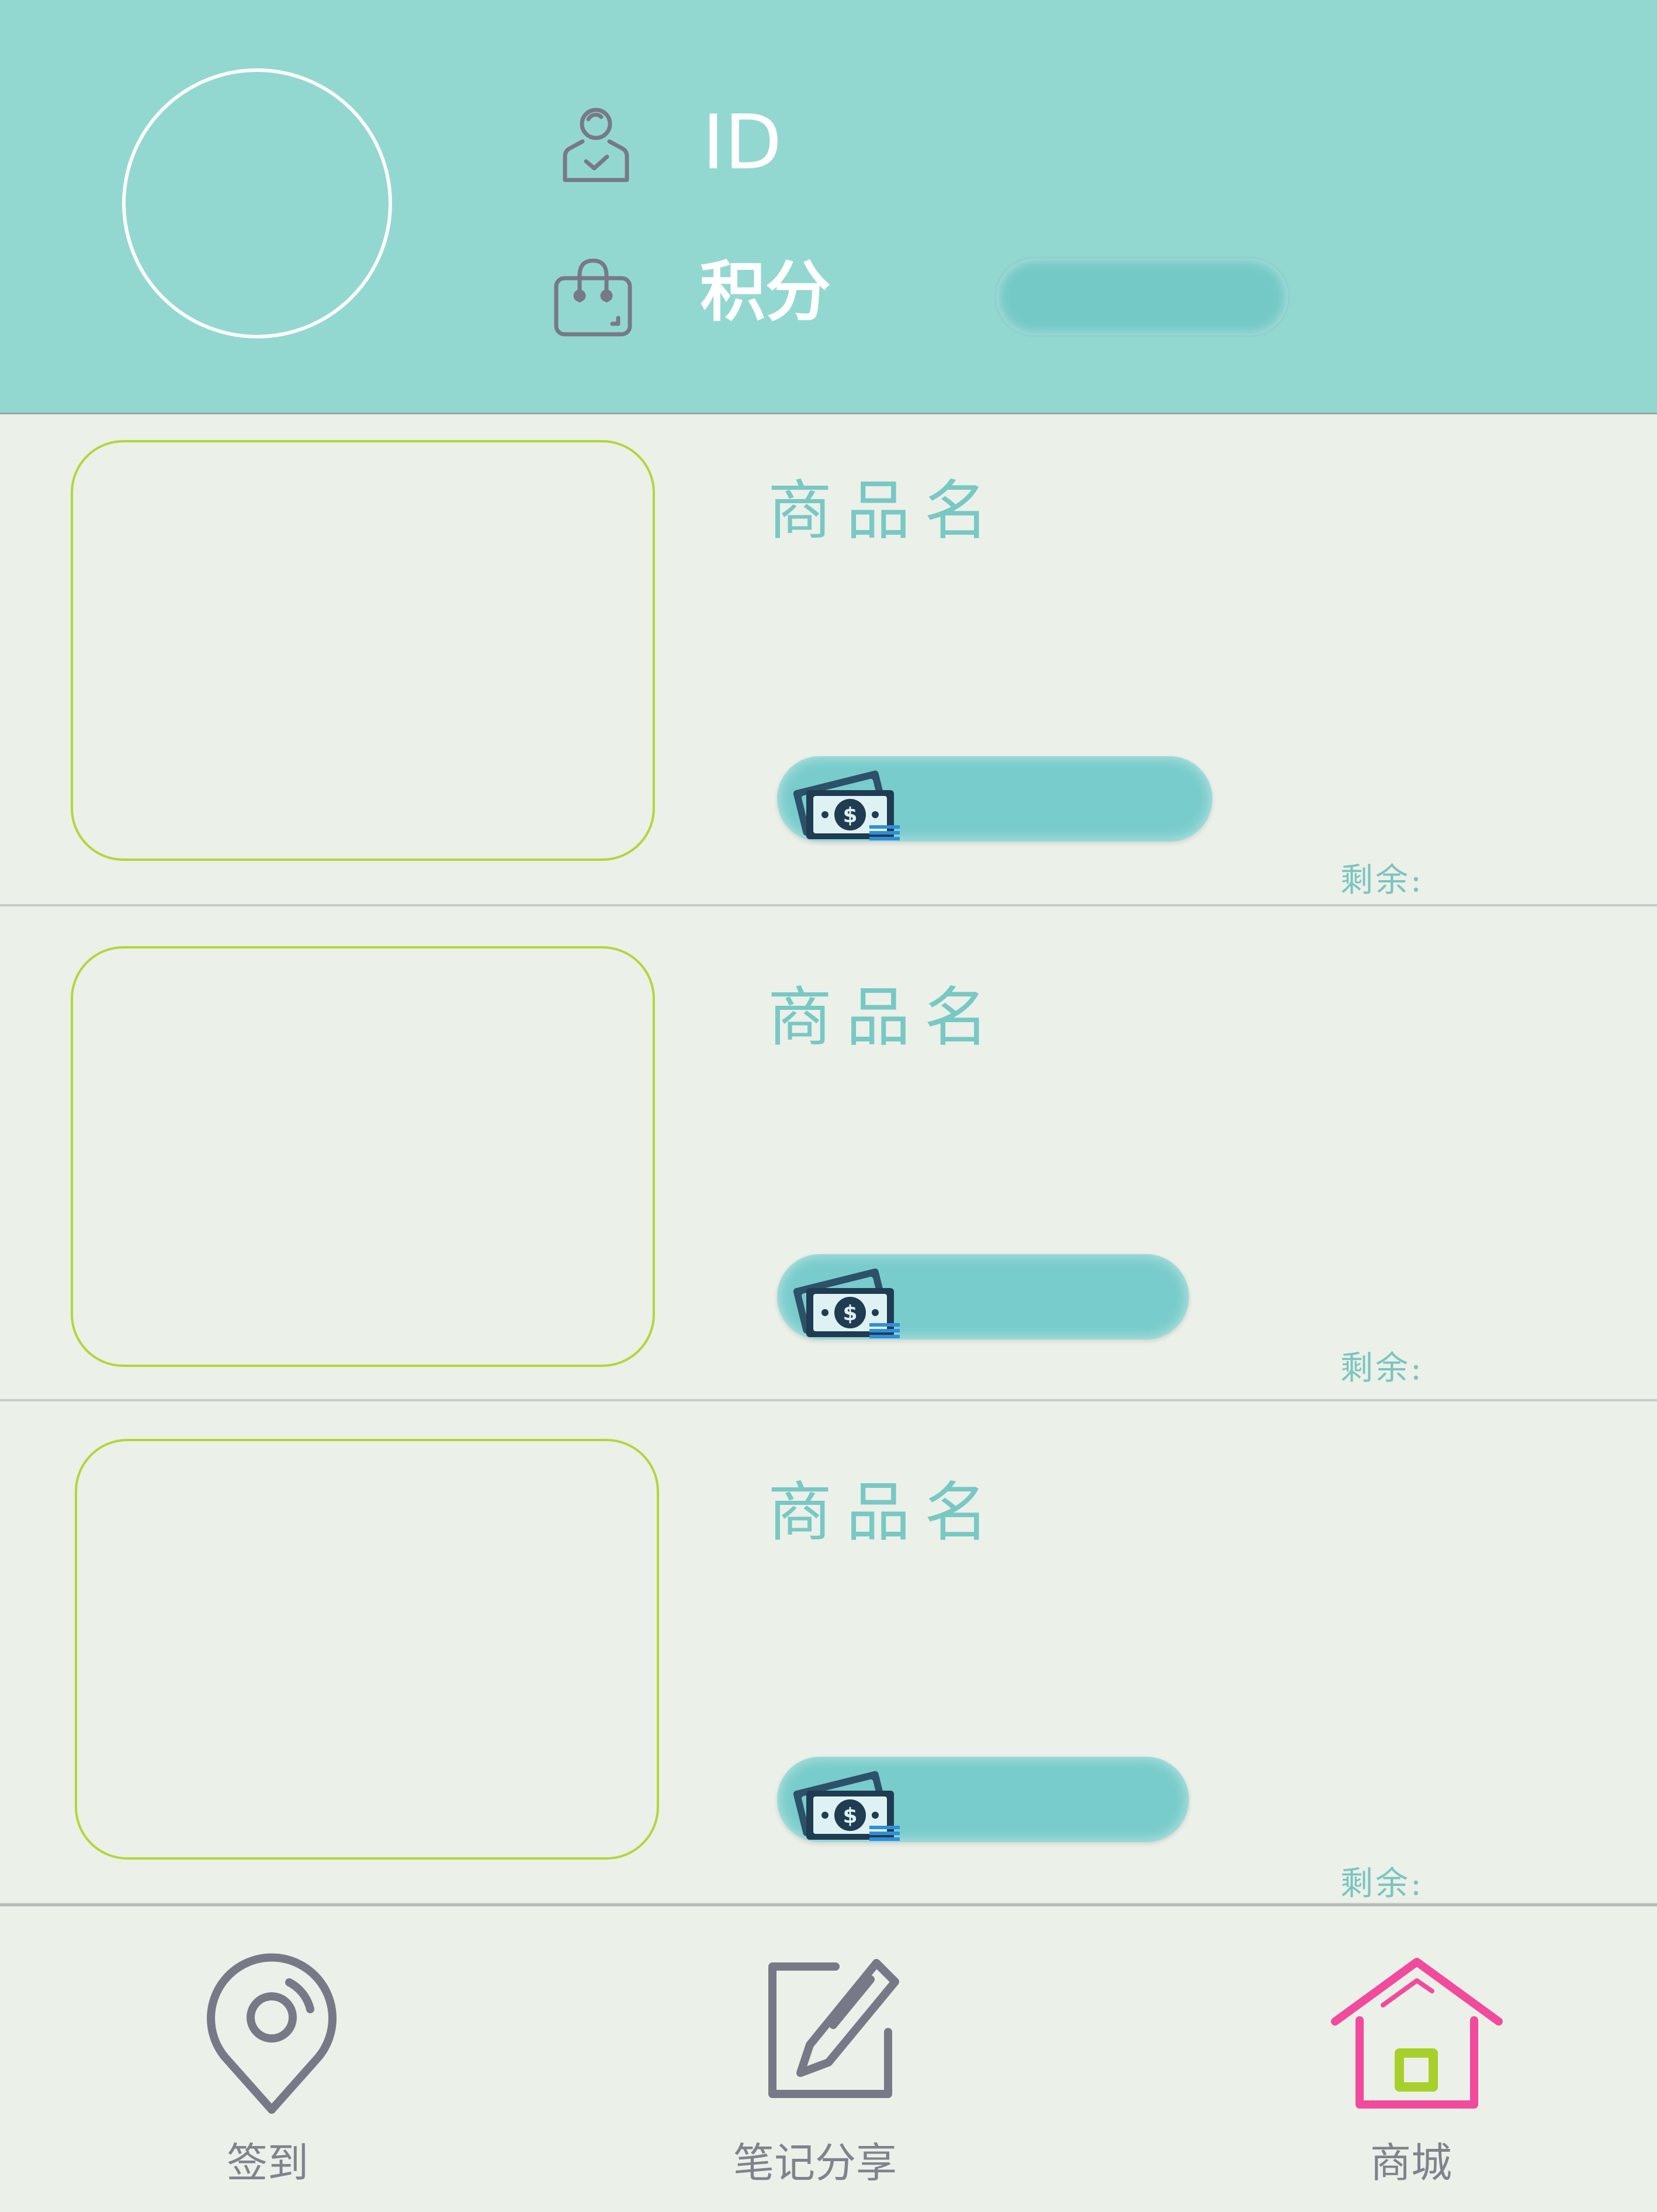 The width and height of the screenshot is (1657, 2212). Describe the element at coordinates (765, 292) in the screenshot. I see `points-label: 积分` at that location.